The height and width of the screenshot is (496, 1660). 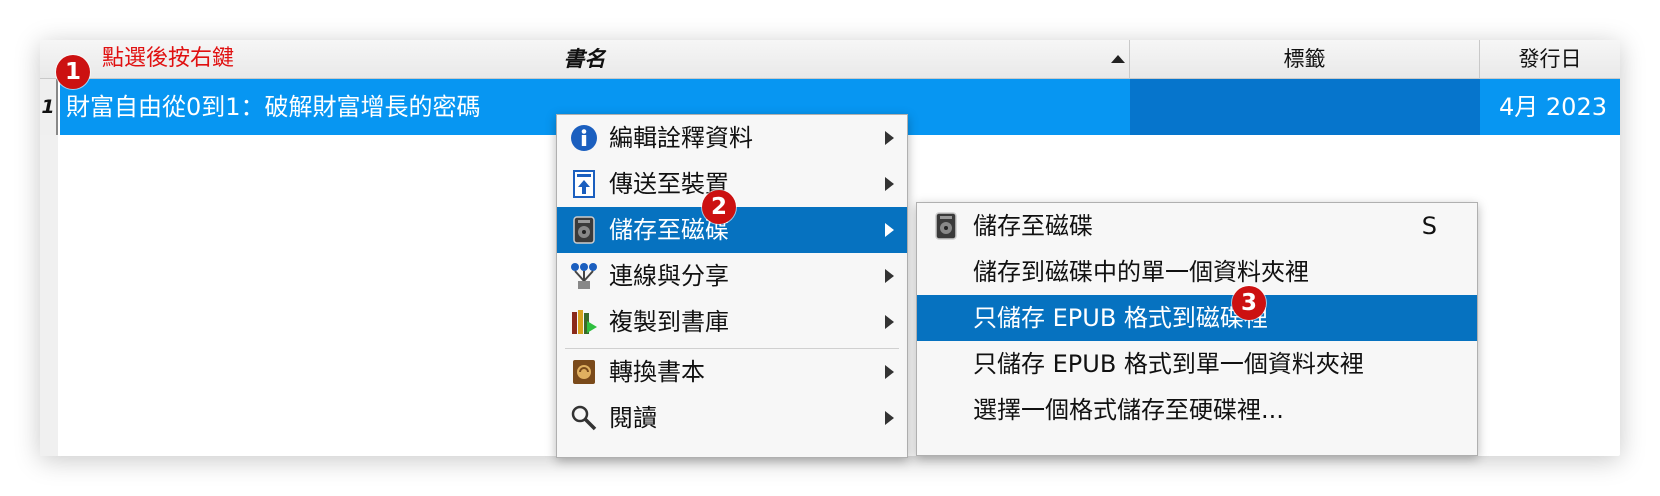 What do you see at coordinates (273, 107) in the screenshot?
I see `book-title-cell: 財富自由從0到1：破解財富增長的密碼` at bounding box center [273, 107].